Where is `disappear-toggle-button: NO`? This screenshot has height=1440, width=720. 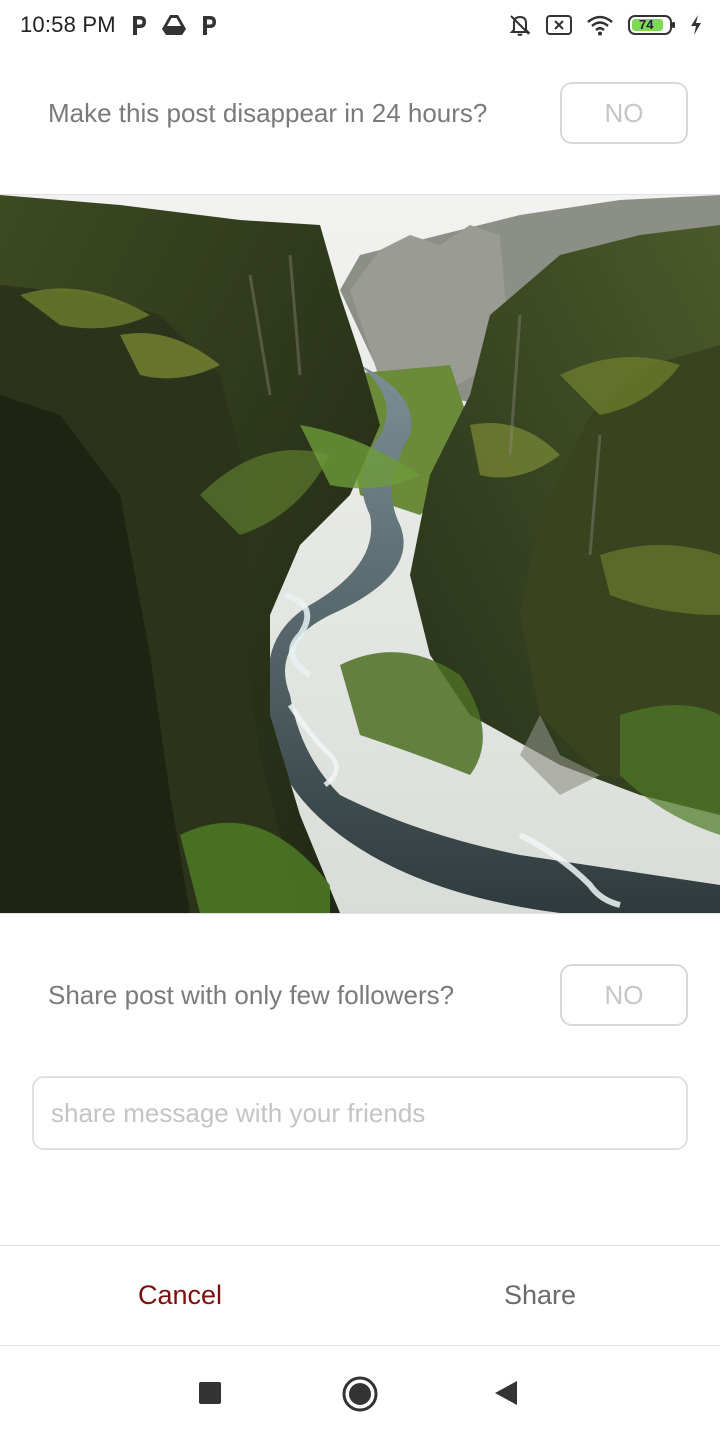 disappear-toggle-button: NO is located at coordinates (624, 113).